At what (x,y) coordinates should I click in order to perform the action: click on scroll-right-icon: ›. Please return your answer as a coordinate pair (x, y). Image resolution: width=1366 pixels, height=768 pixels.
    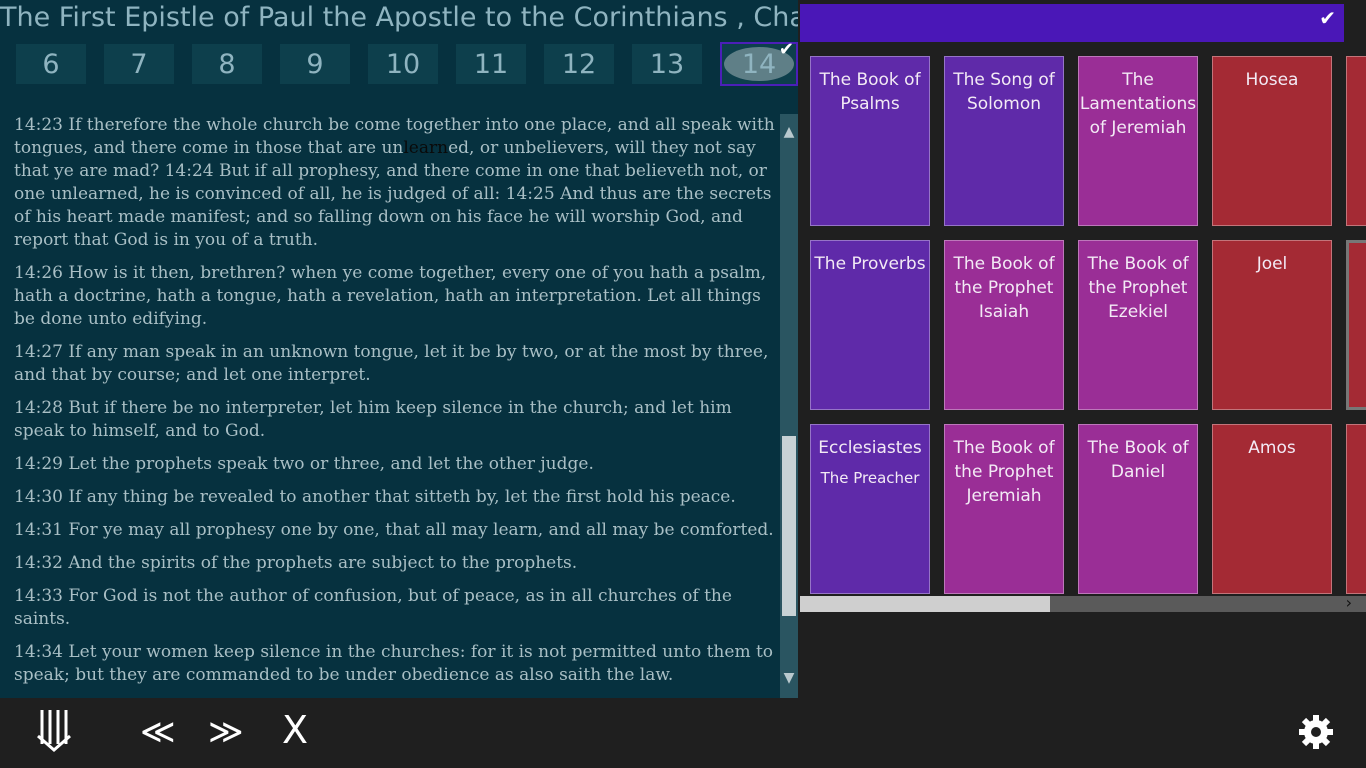
    Looking at the image, I should click on (1349, 602).